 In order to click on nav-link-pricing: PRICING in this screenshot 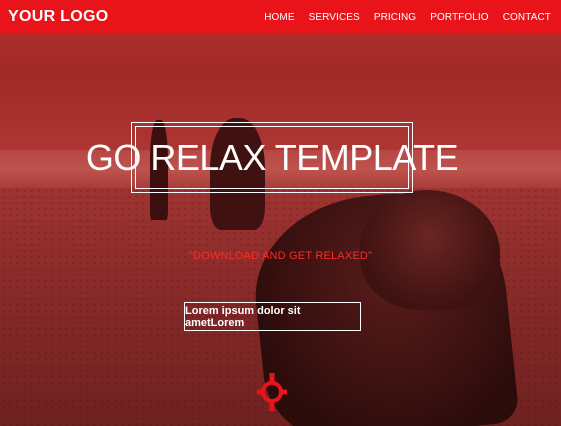, I will do `click(395, 17)`.